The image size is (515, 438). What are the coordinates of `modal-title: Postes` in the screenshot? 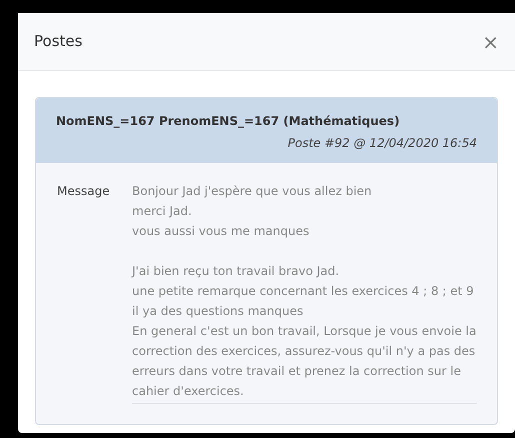 It's located at (58, 41).